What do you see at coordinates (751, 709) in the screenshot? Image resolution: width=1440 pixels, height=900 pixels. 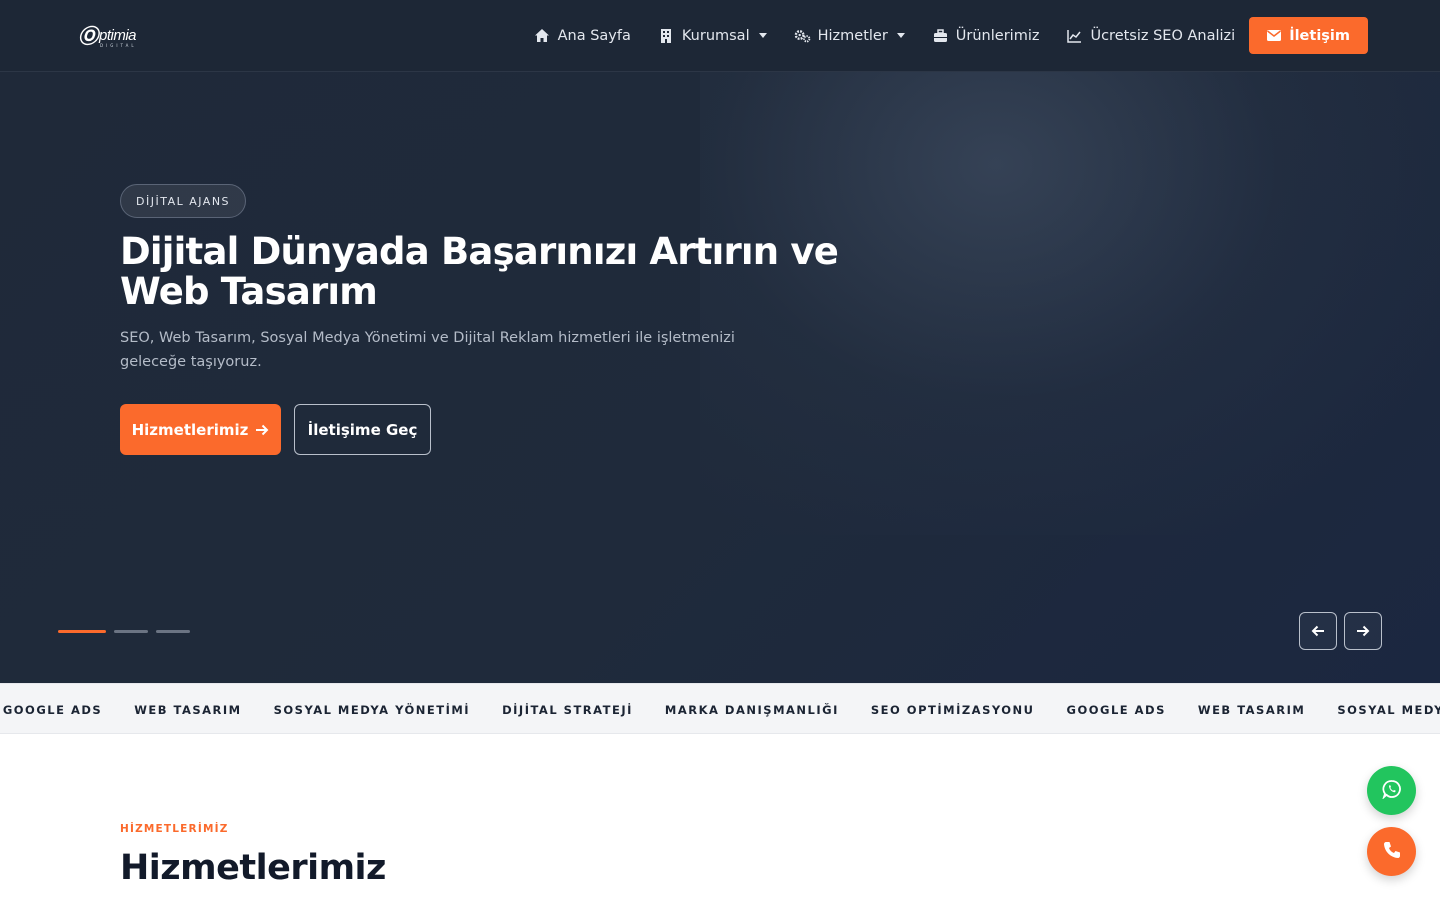 I see `ticker-item: MARKA DANIŞMANLIĞI` at bounding box center [751, 709].